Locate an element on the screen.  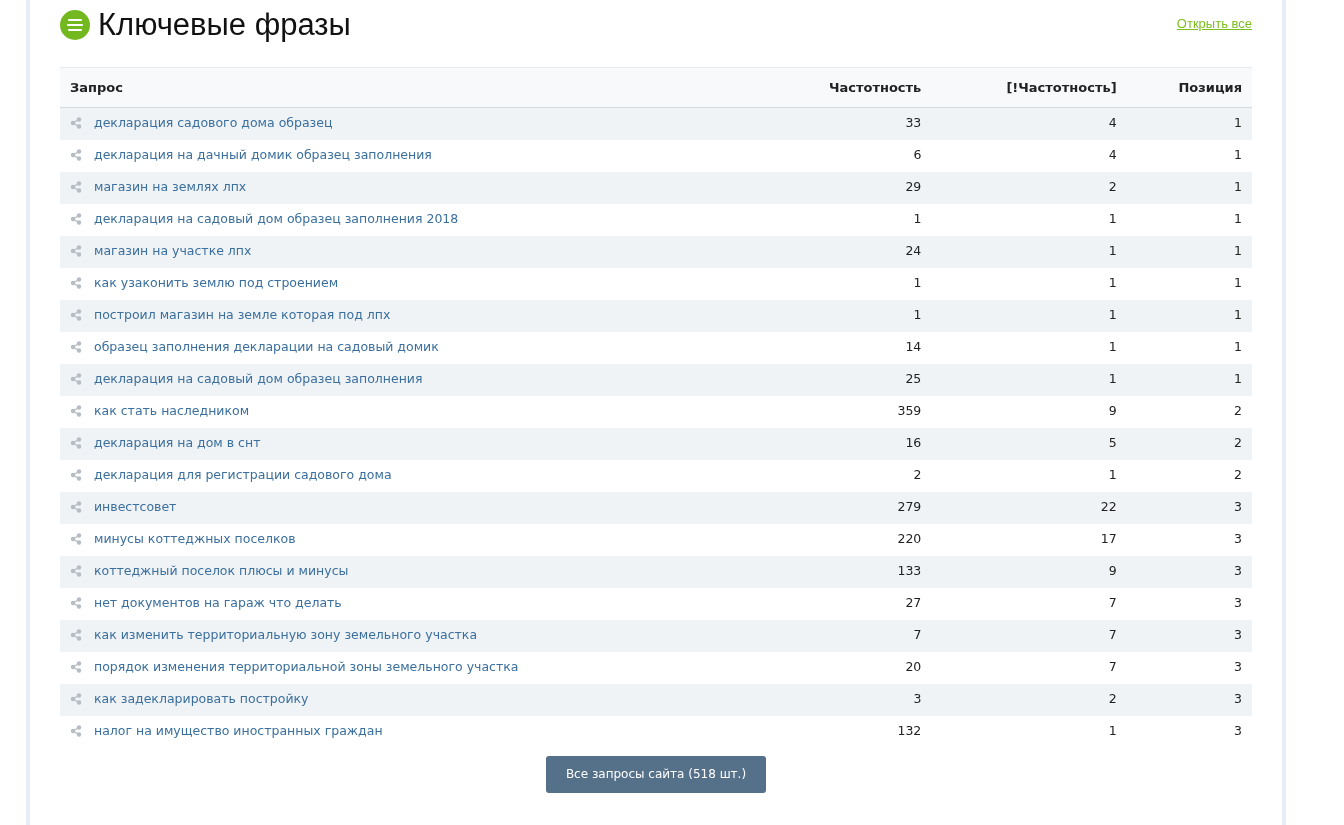
query-link: декларация садового дома образец is located at coordinates (213, 123).